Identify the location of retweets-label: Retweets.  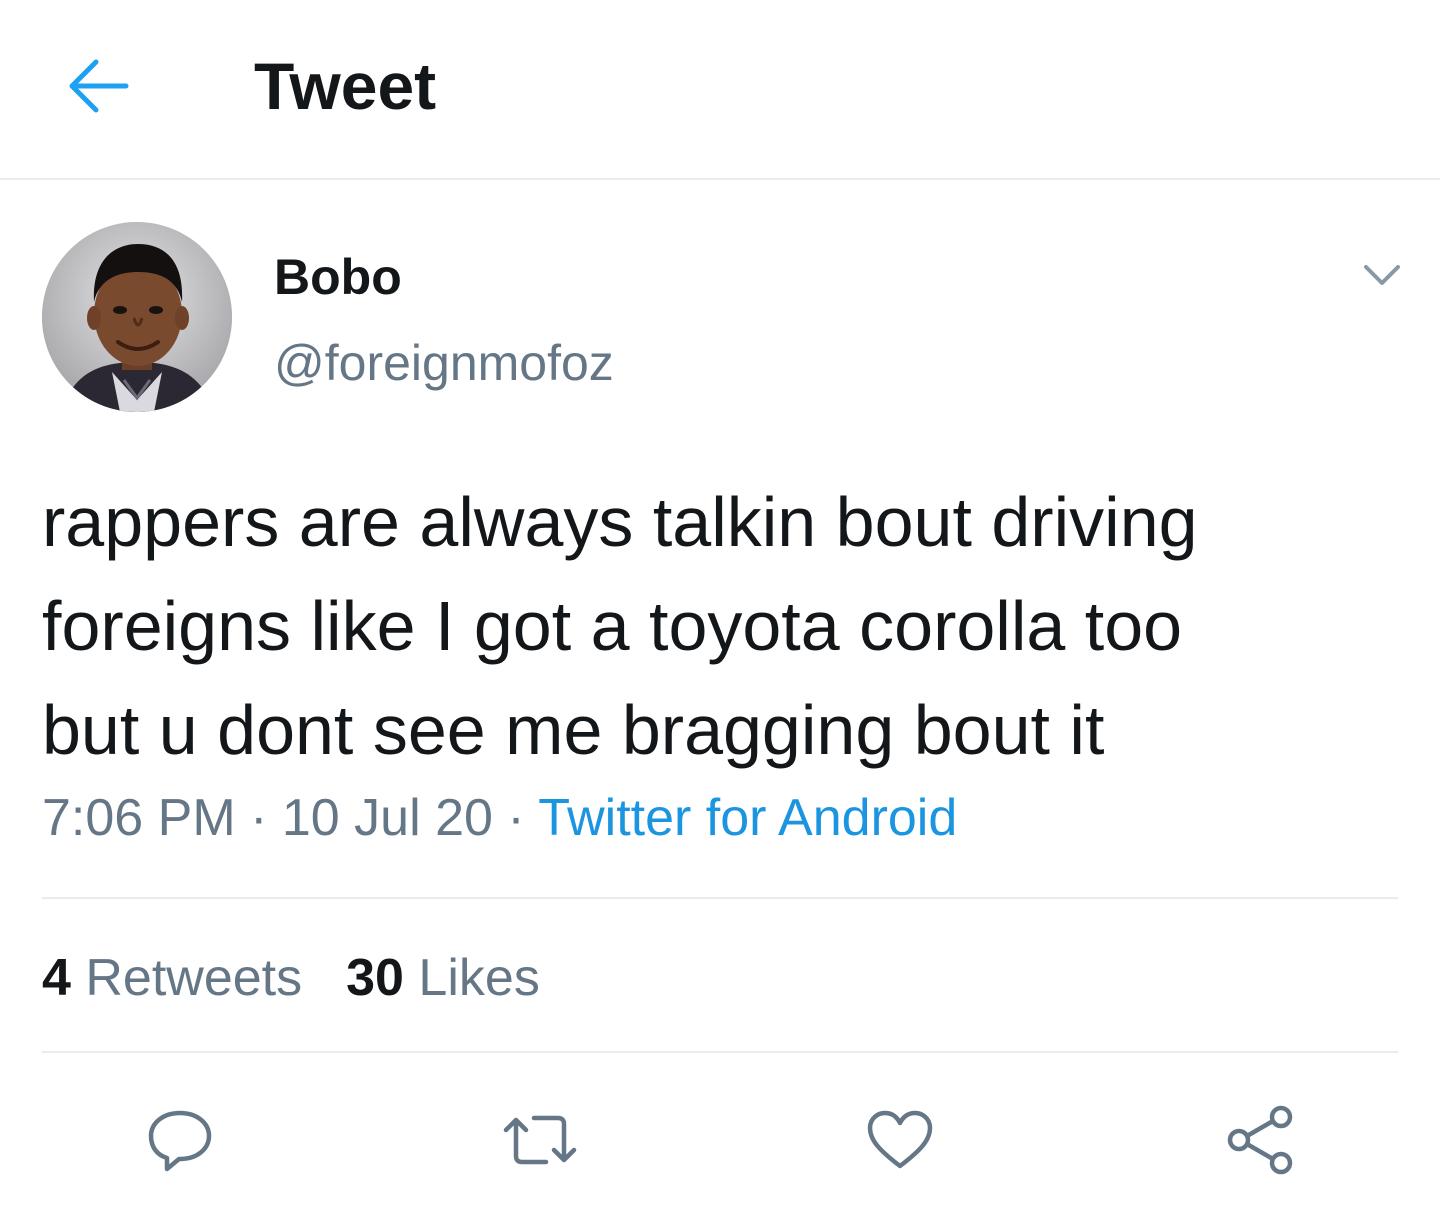
(186, 978).